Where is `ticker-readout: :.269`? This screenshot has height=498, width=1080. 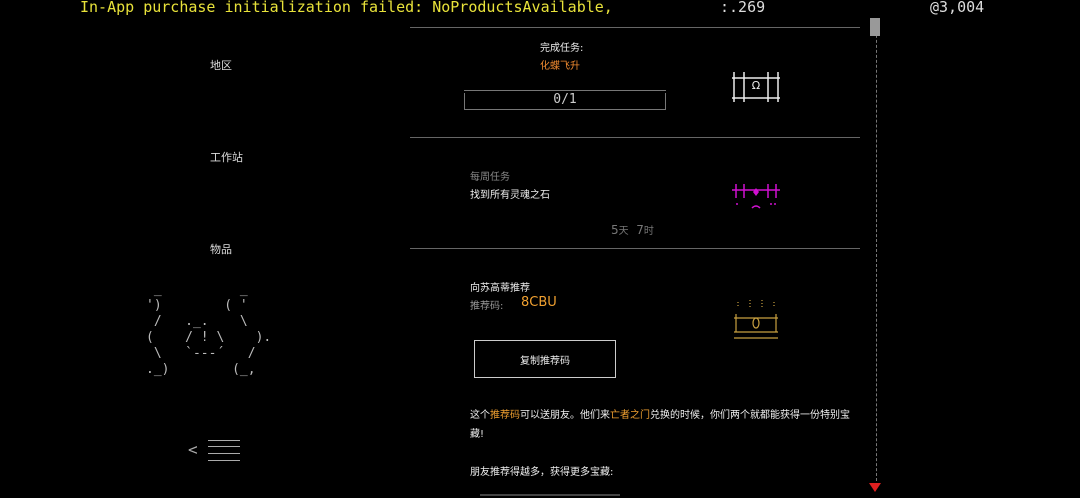
ticker-readout: :.269 is located at coordinates (743, 8).